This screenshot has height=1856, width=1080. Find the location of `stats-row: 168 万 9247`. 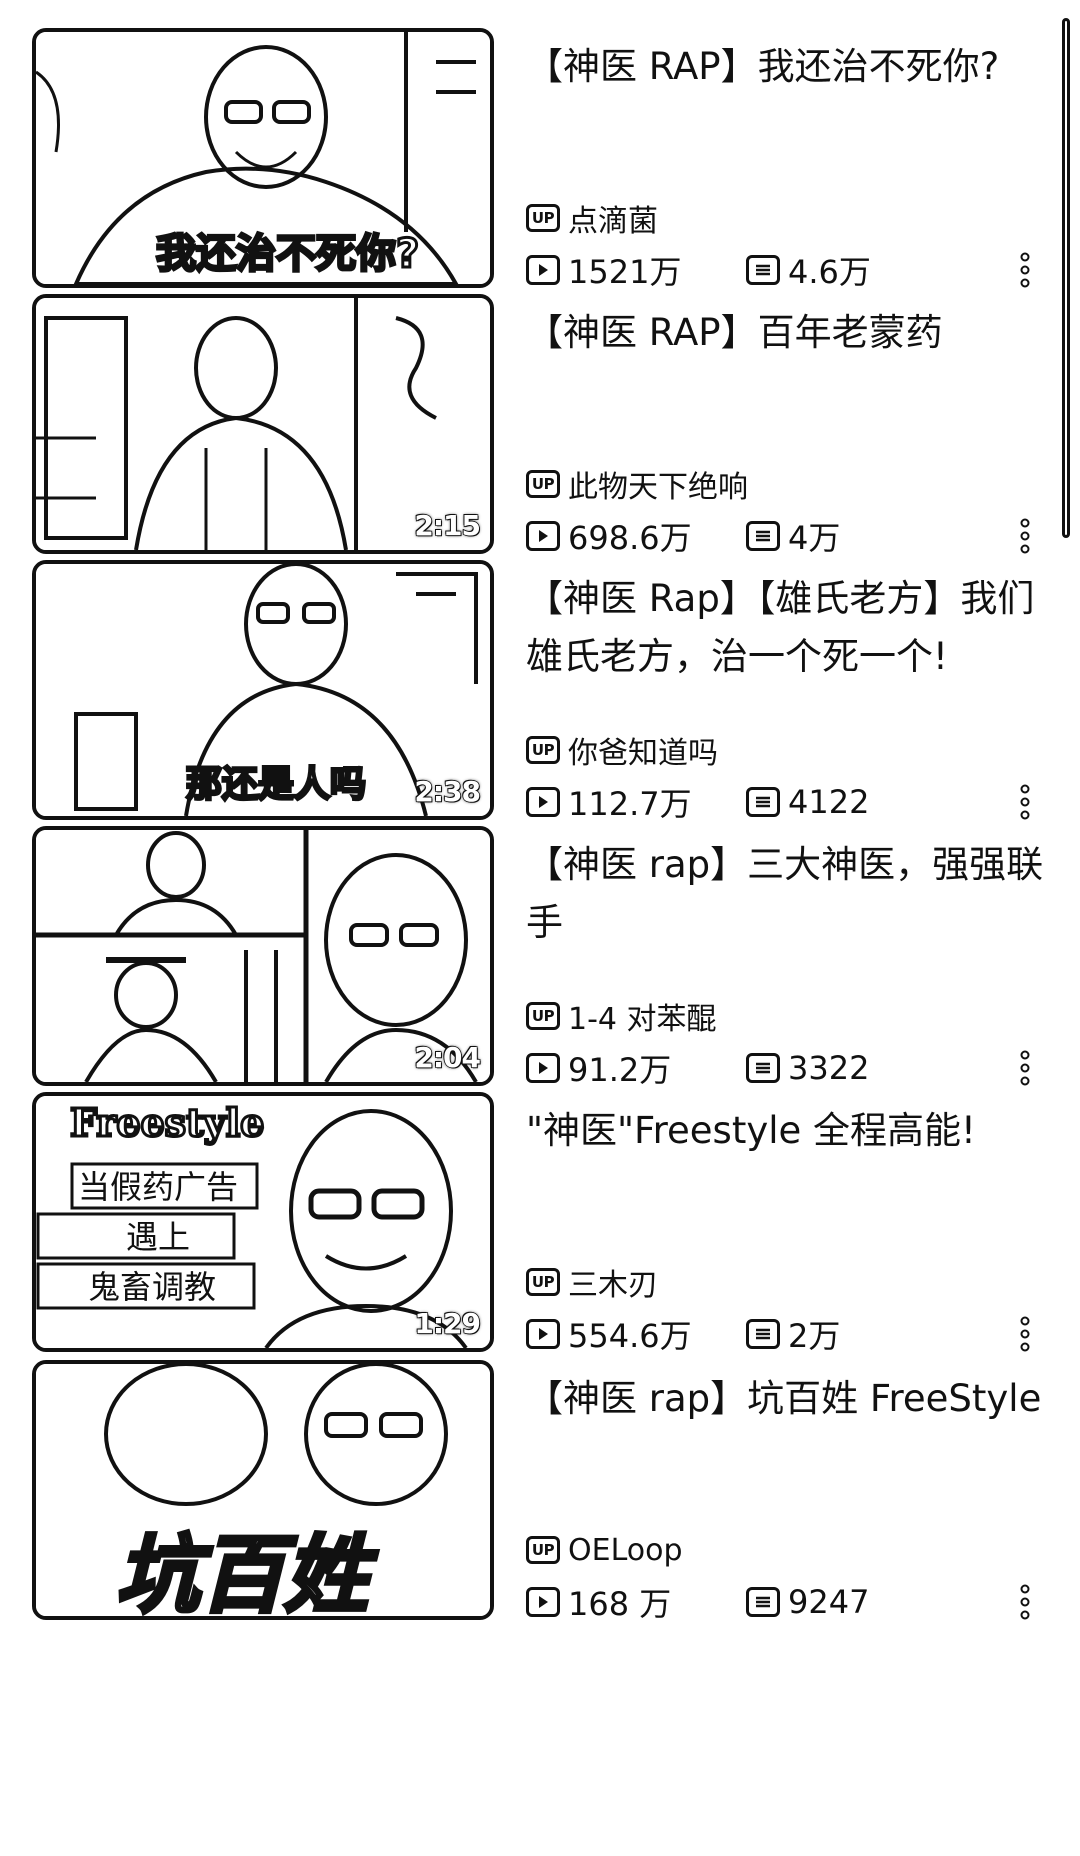

stats-row: 168 万 9247 is located at coordinates (776, 1602).